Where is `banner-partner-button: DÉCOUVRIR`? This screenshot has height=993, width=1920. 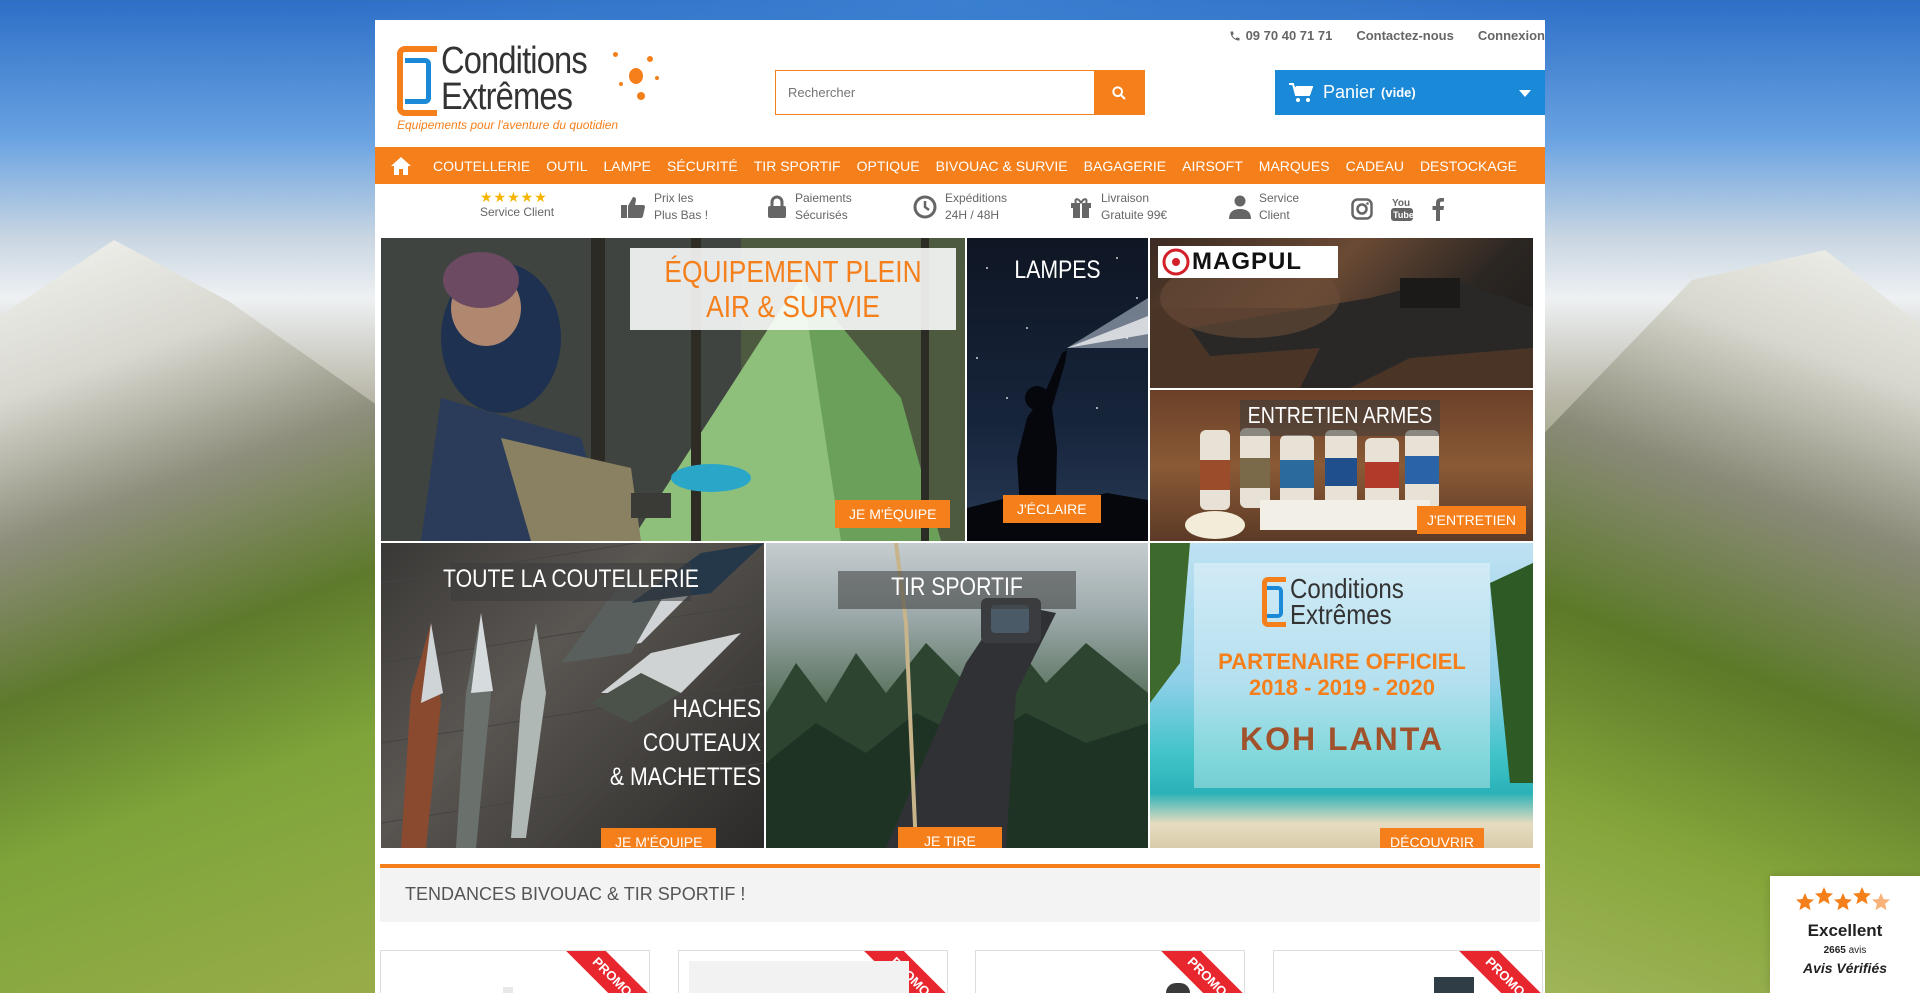
banner-partner-button: DÉCOUVRIR is located at coordinates (1432, 838).